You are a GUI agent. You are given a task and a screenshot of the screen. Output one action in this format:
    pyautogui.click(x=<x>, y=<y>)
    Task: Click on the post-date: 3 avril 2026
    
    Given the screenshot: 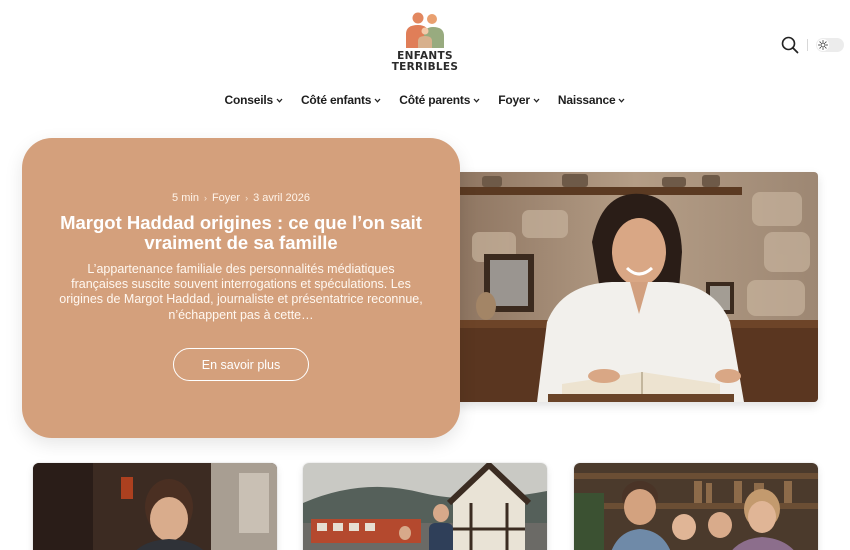 What is the action you would take?
    pyautogui.click(x=281, y=198)
    